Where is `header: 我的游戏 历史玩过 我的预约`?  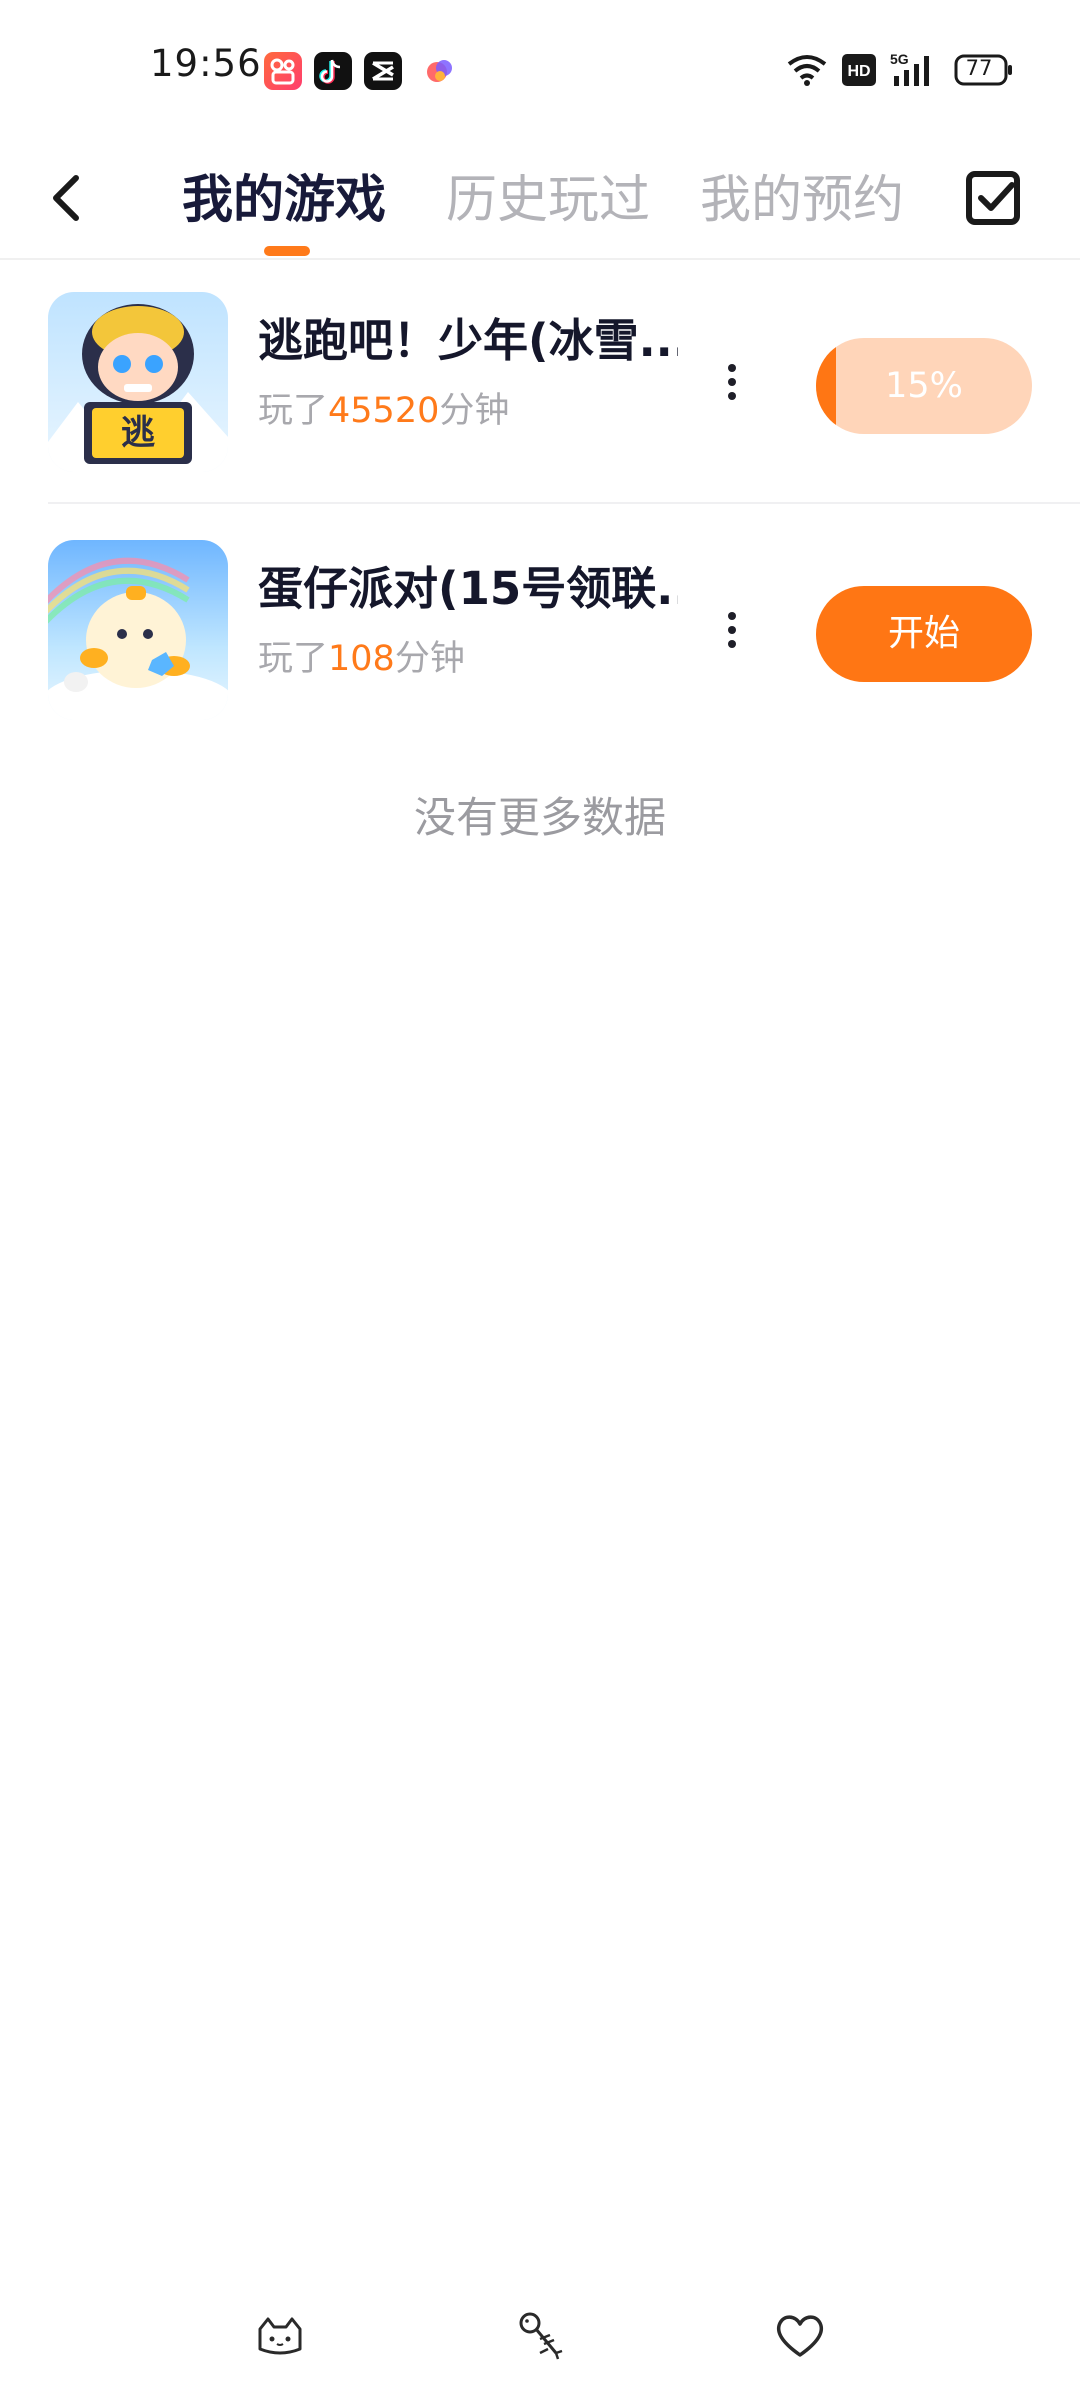 header: 我的游戏 历史玩过 我的预约 is located at coordinates (540, 200).